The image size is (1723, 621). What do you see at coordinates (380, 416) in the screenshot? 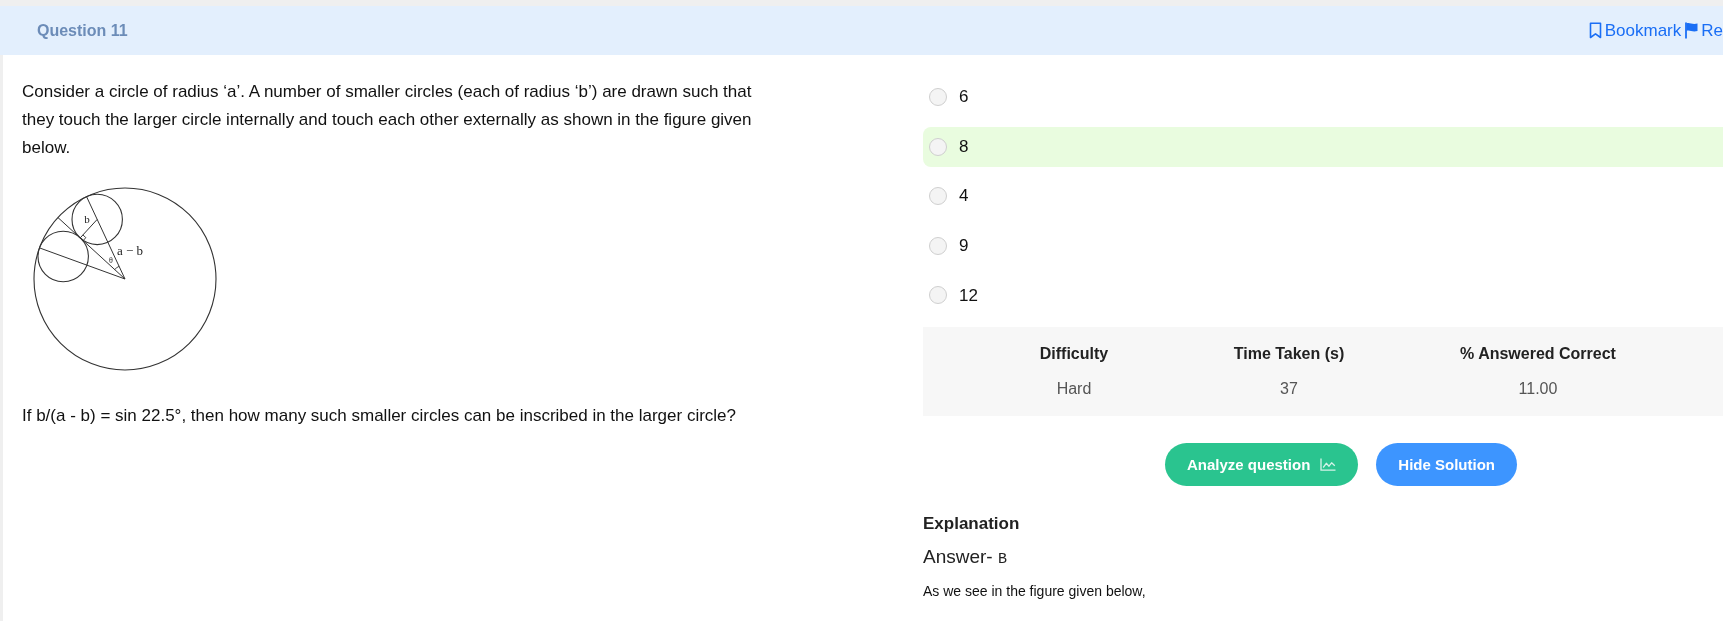
I see `question-prompt: If b/(a - b) = sin 22.5°, then how many such smaller circles can be inscribed in the larger circle?` at bounding box center [380, 416].